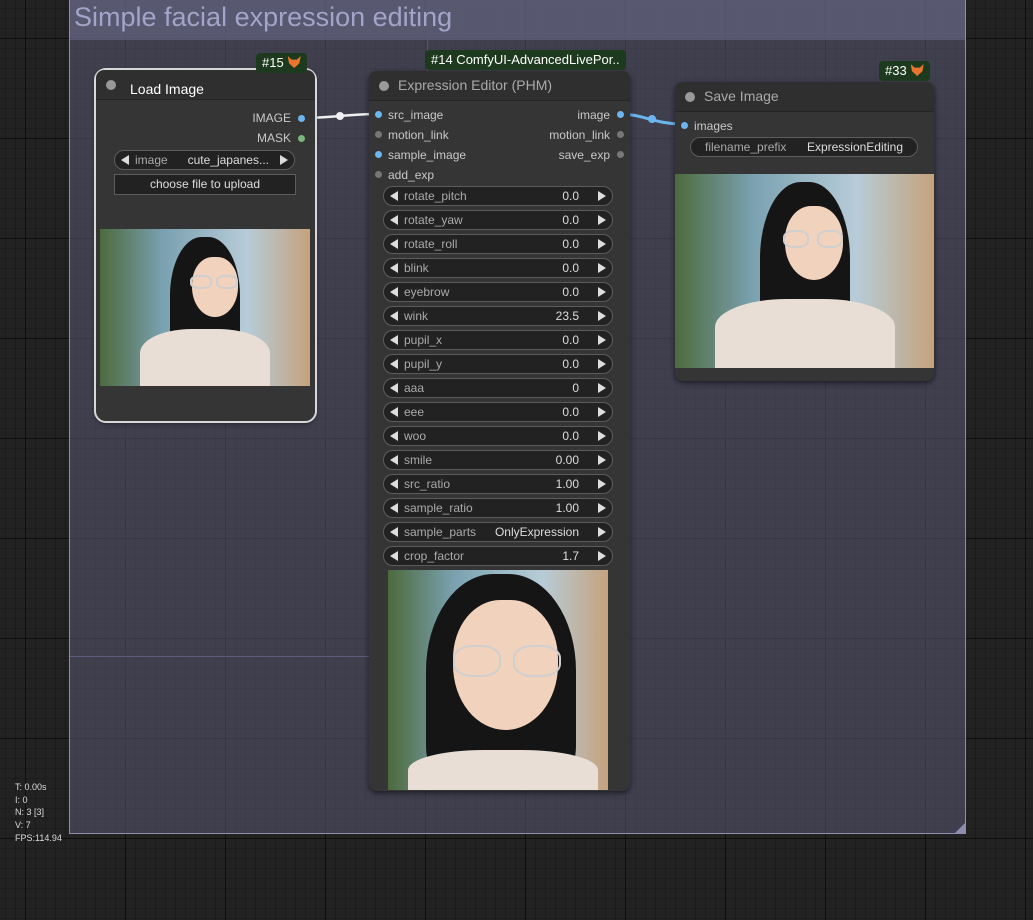 The image size is (1033, 920). Describe the element at coordinates (416, 268) in the screenshot. I see `widget-label: blink` at that location.